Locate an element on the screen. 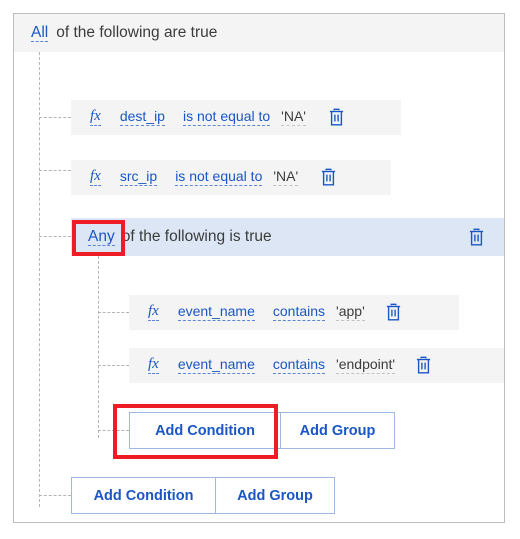  condition-value: 'endpoint' is located at coordinates (366, 365).